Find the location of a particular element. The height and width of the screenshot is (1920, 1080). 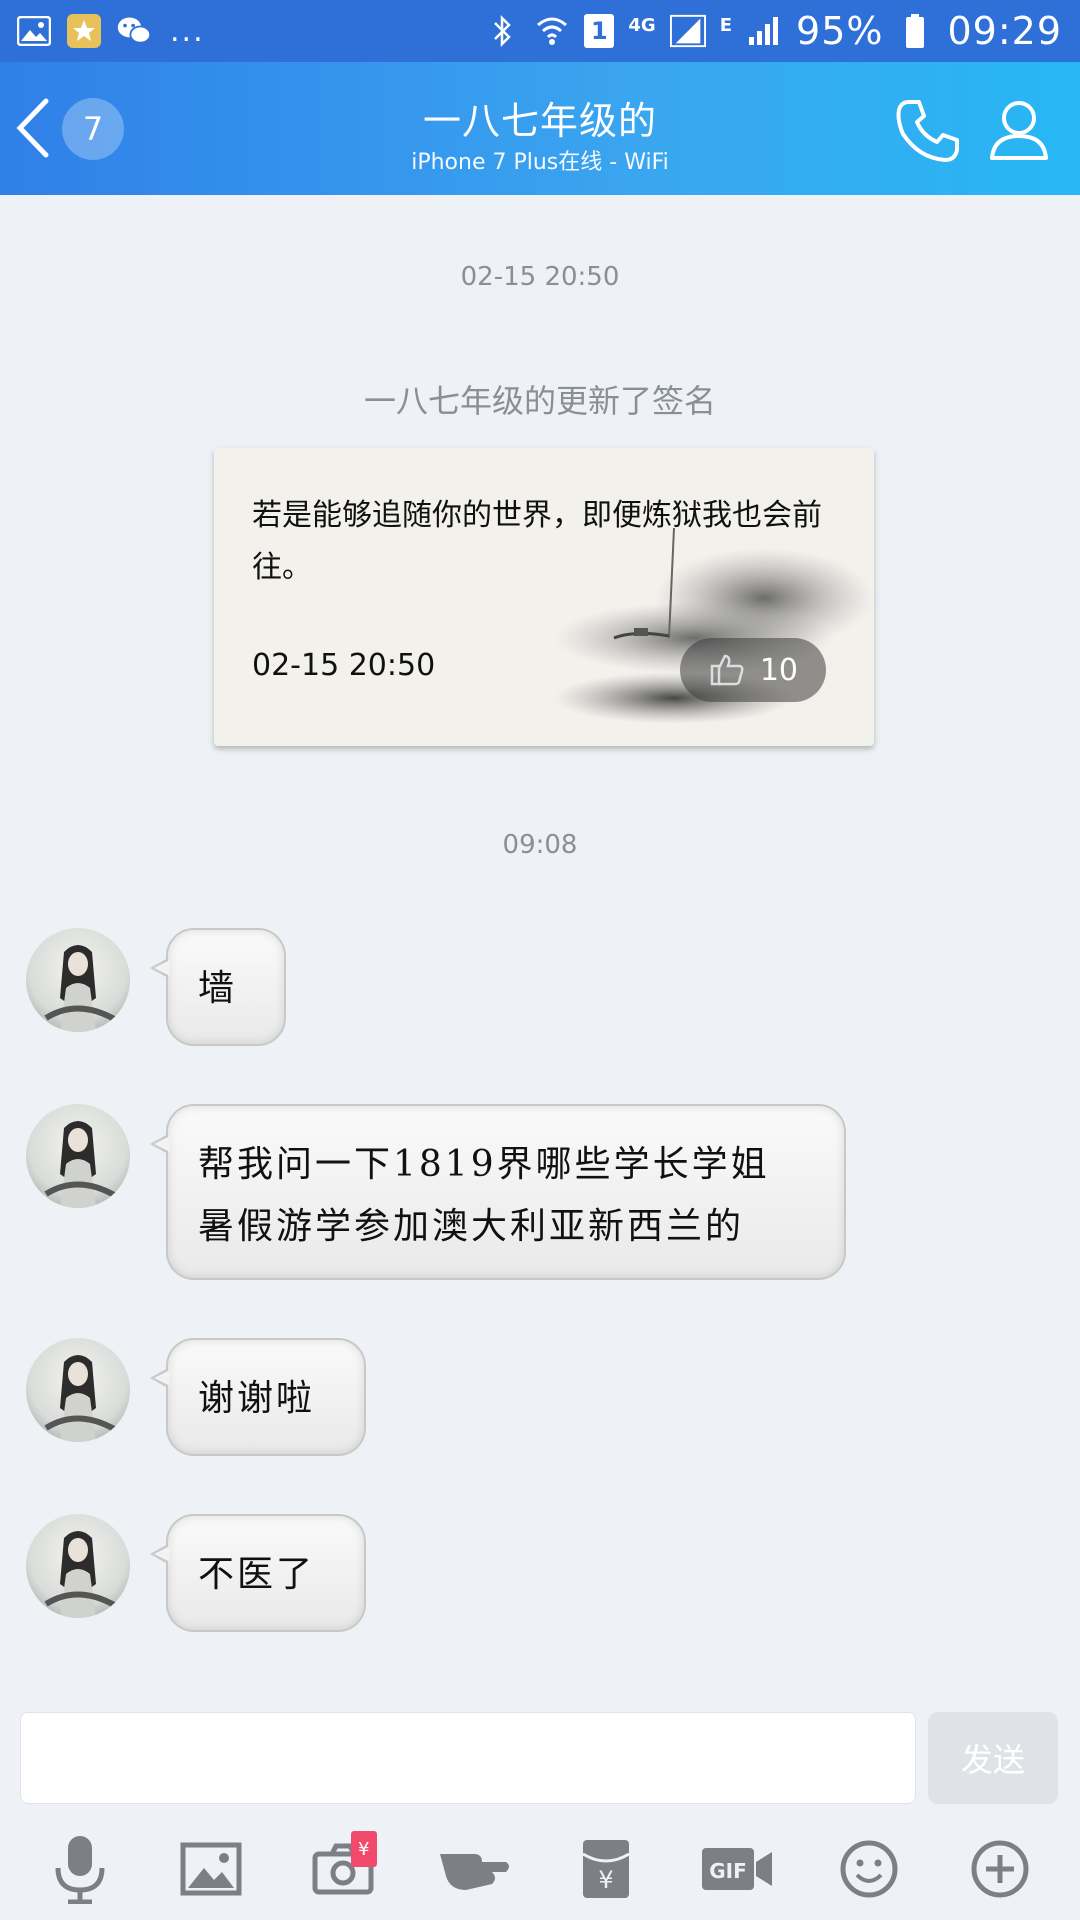

back-button: 7 is located at coordinates (74, 128).